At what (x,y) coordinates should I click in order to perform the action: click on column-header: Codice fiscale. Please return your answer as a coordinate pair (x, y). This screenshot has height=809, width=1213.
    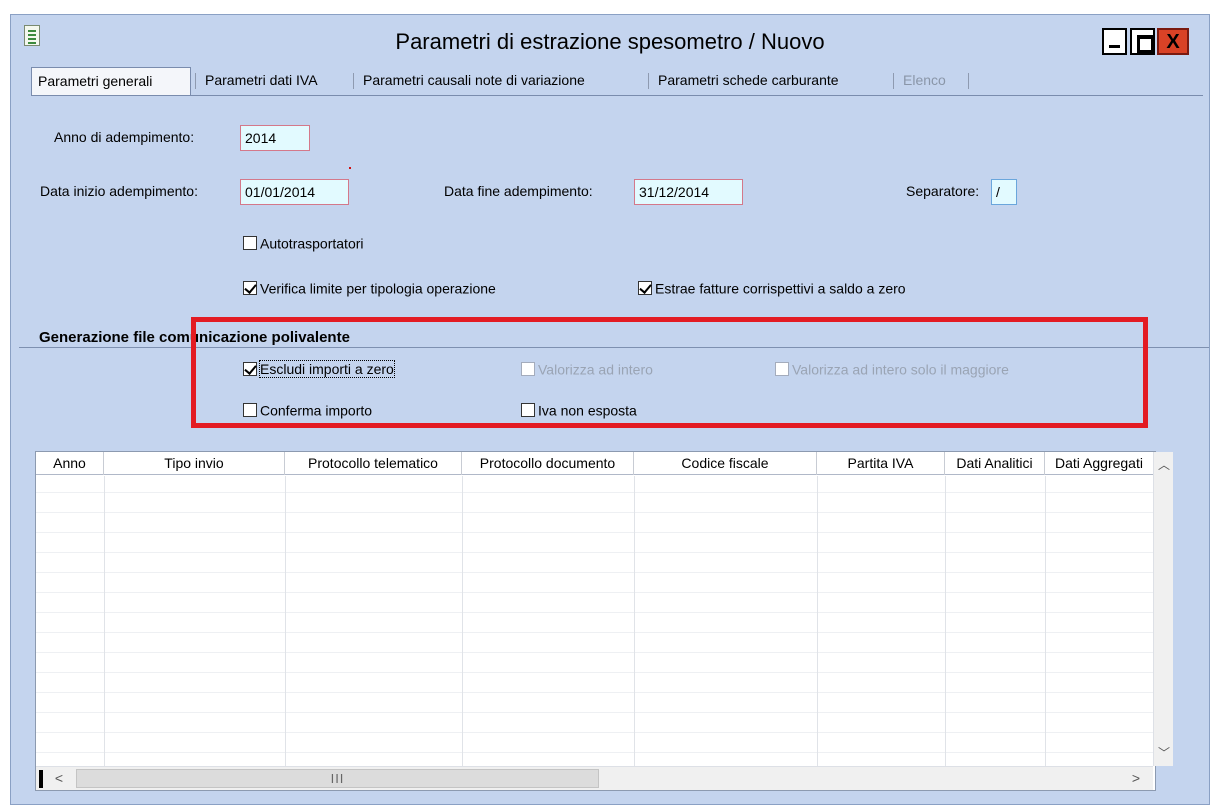
    Looking at the image, I should click on (725, 463).